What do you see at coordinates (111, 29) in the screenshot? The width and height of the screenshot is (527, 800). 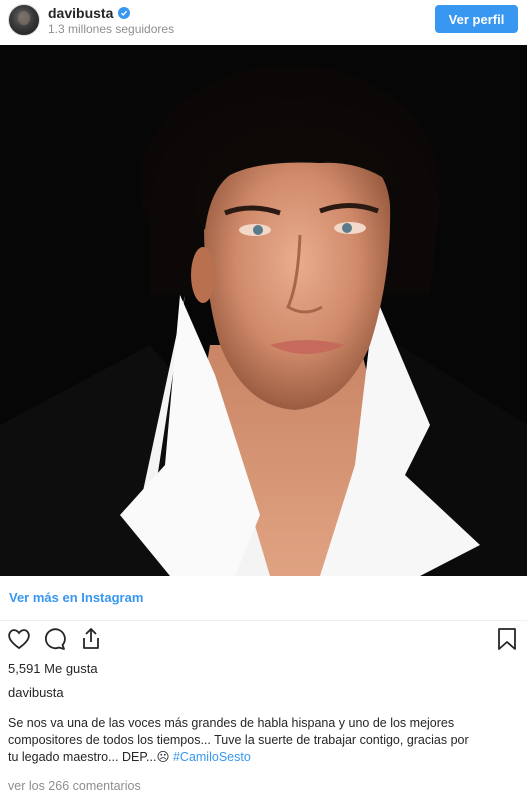 I see `follower-count: 1.3 millones seguidores` at bounding box center [111, 29].